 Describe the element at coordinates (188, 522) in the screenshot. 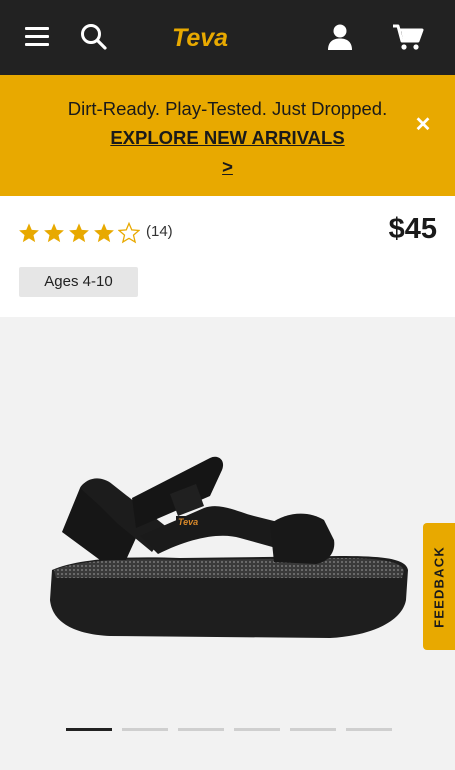

I see `sandal-logo: Teva` at that location.